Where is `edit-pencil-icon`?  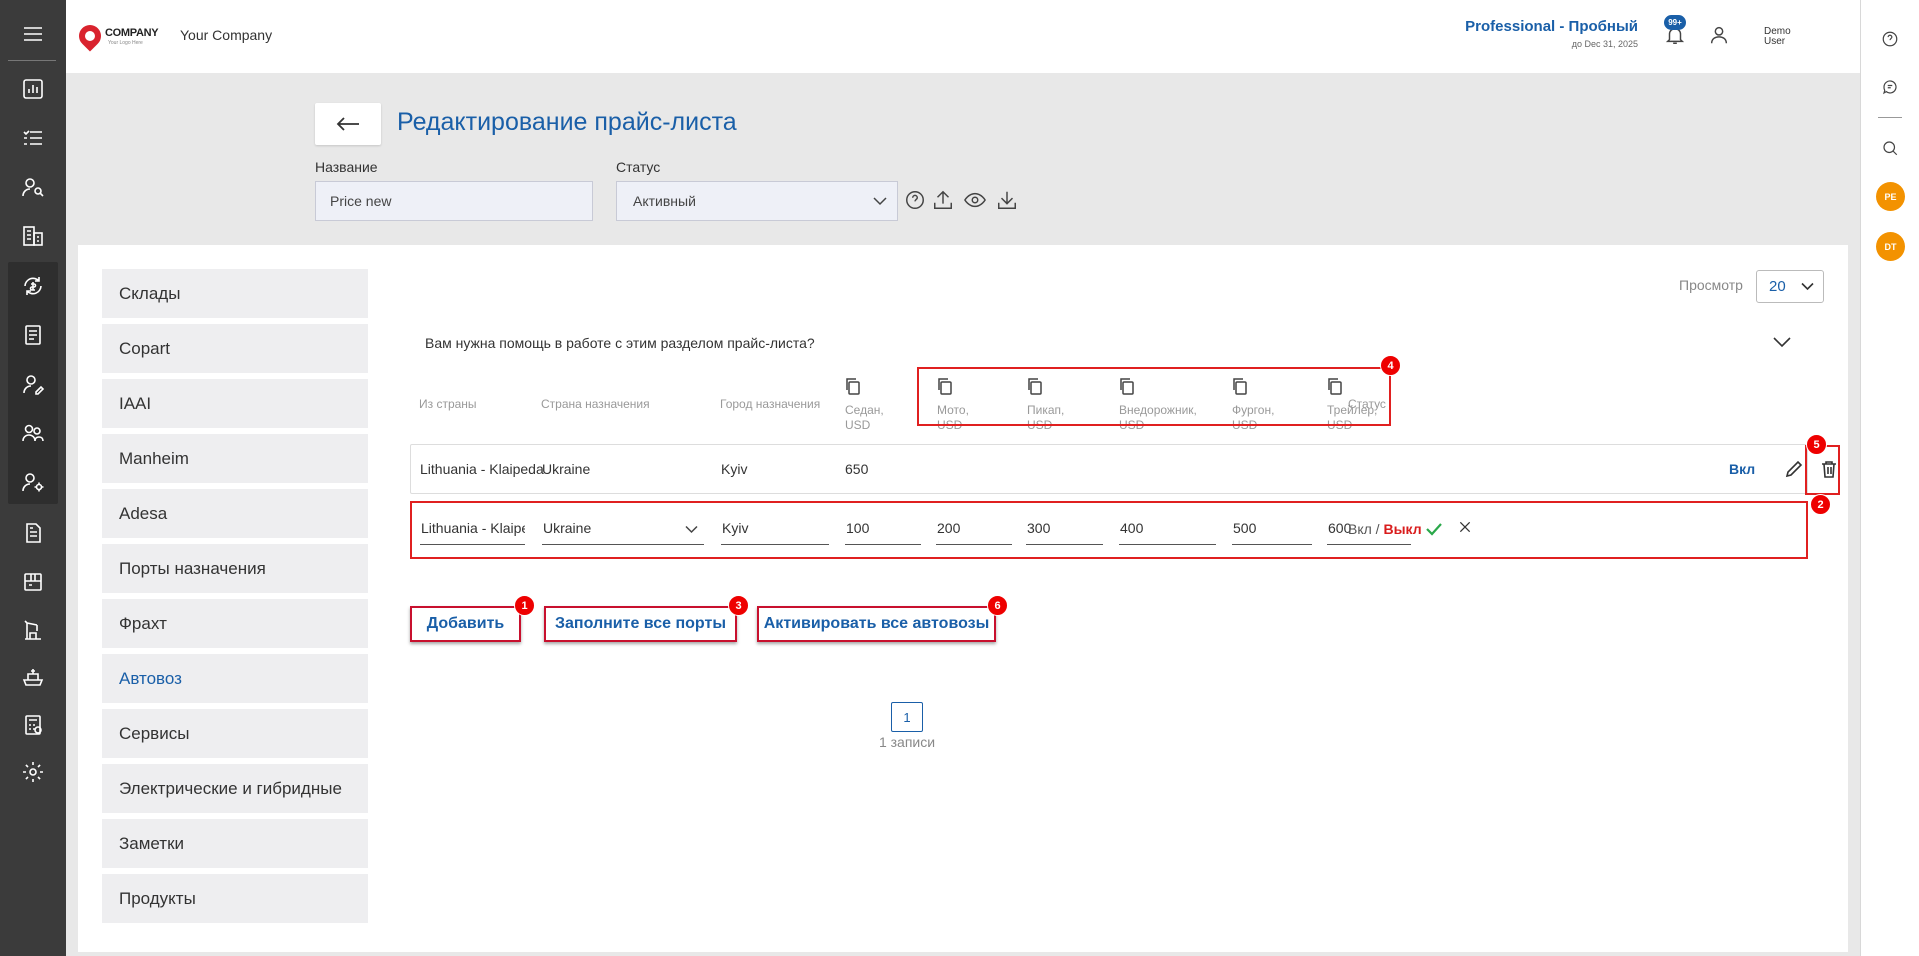 edit-pencil-icon is located at coordinates (1795, 470).